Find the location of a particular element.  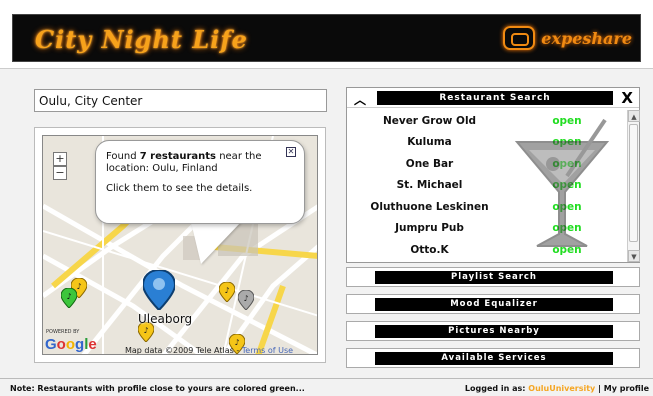

playlist-search-button: Playlist Search is located at coordinates (493, 277).